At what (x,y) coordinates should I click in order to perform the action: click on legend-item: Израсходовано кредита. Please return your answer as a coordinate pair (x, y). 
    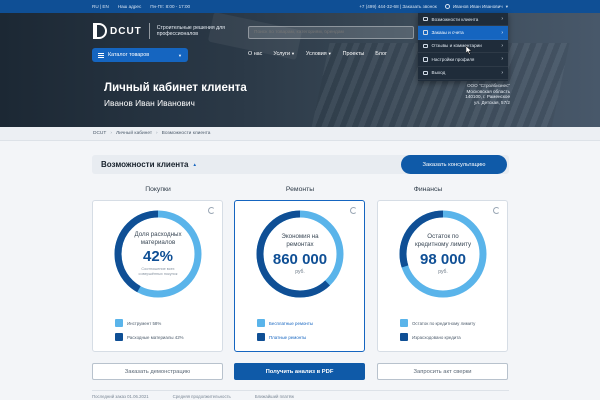
    Looking at the image, I should click on (450, 337).